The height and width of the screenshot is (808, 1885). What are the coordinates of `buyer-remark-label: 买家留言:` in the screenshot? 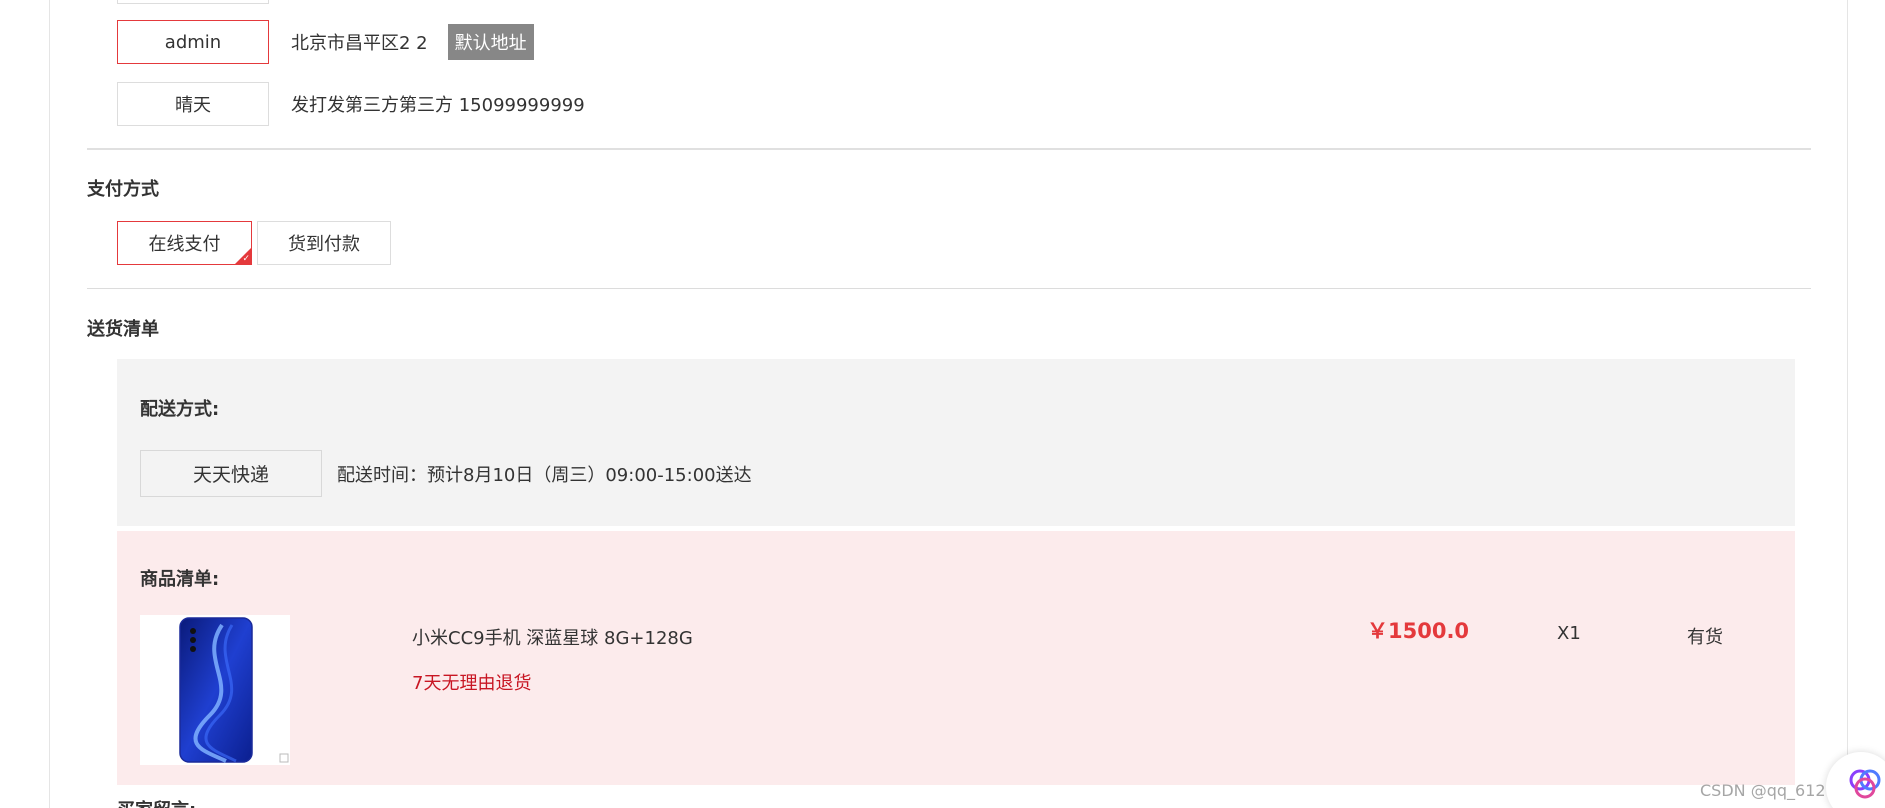 It's located at (156, 802).